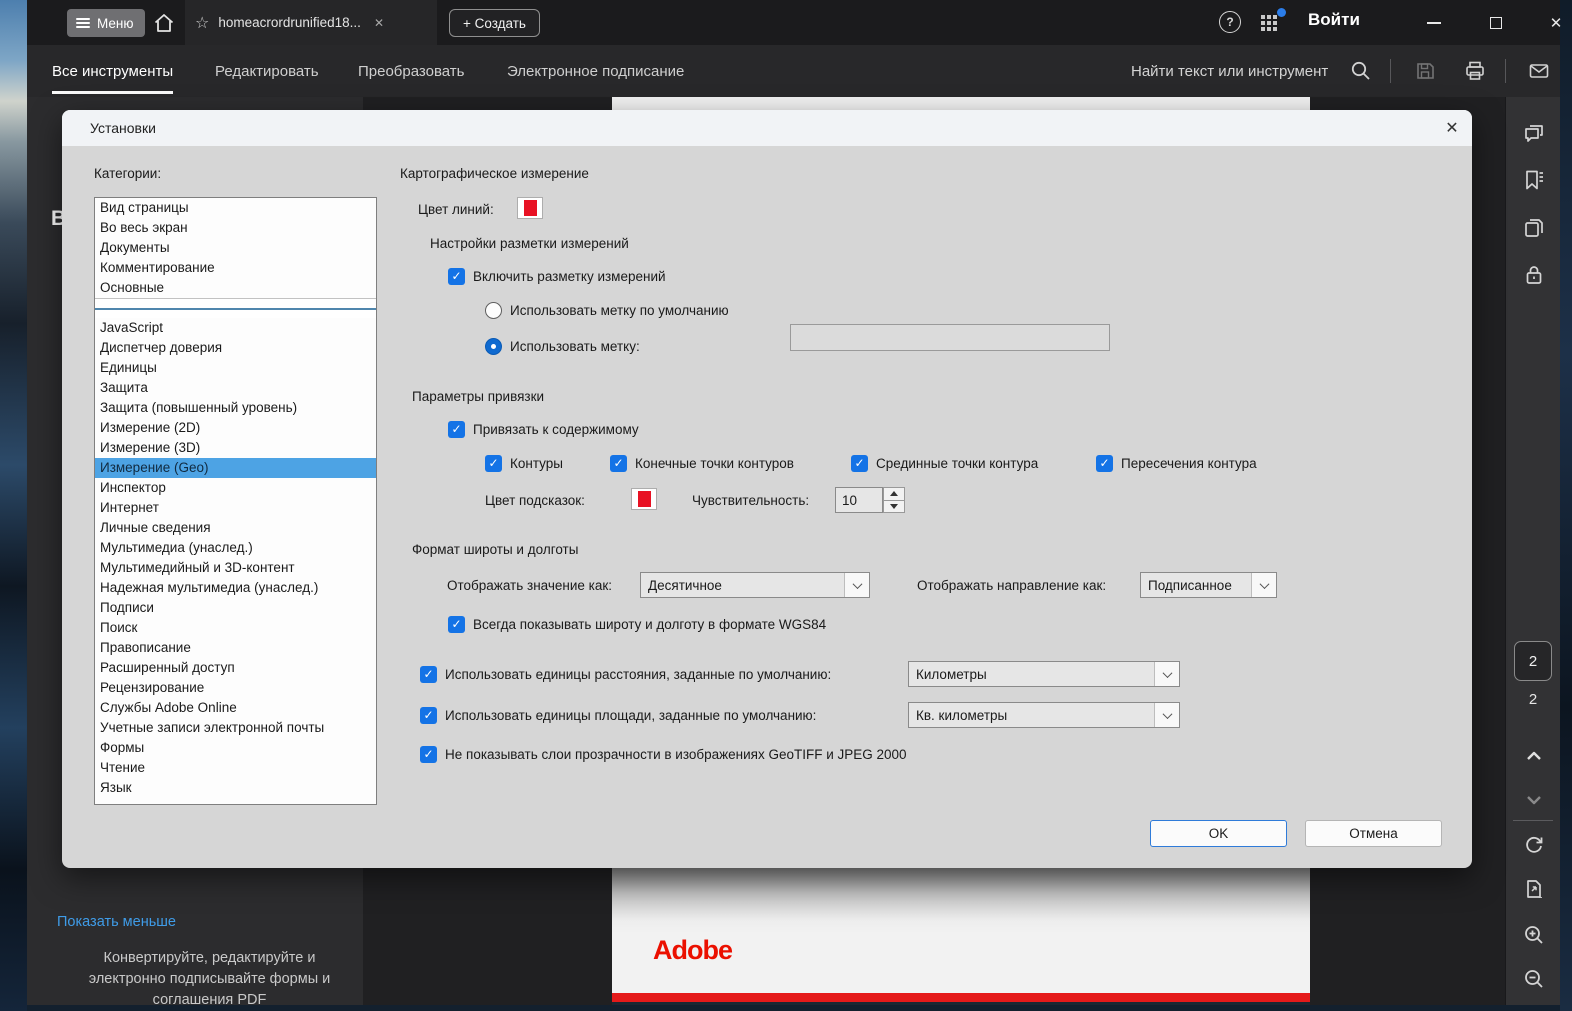 The width and height of the screenshot is (1572, 1011). Describe the element at coordinates (235, 708) in the screenshot. I see `category-item: Службы Adobe Online` at that location.